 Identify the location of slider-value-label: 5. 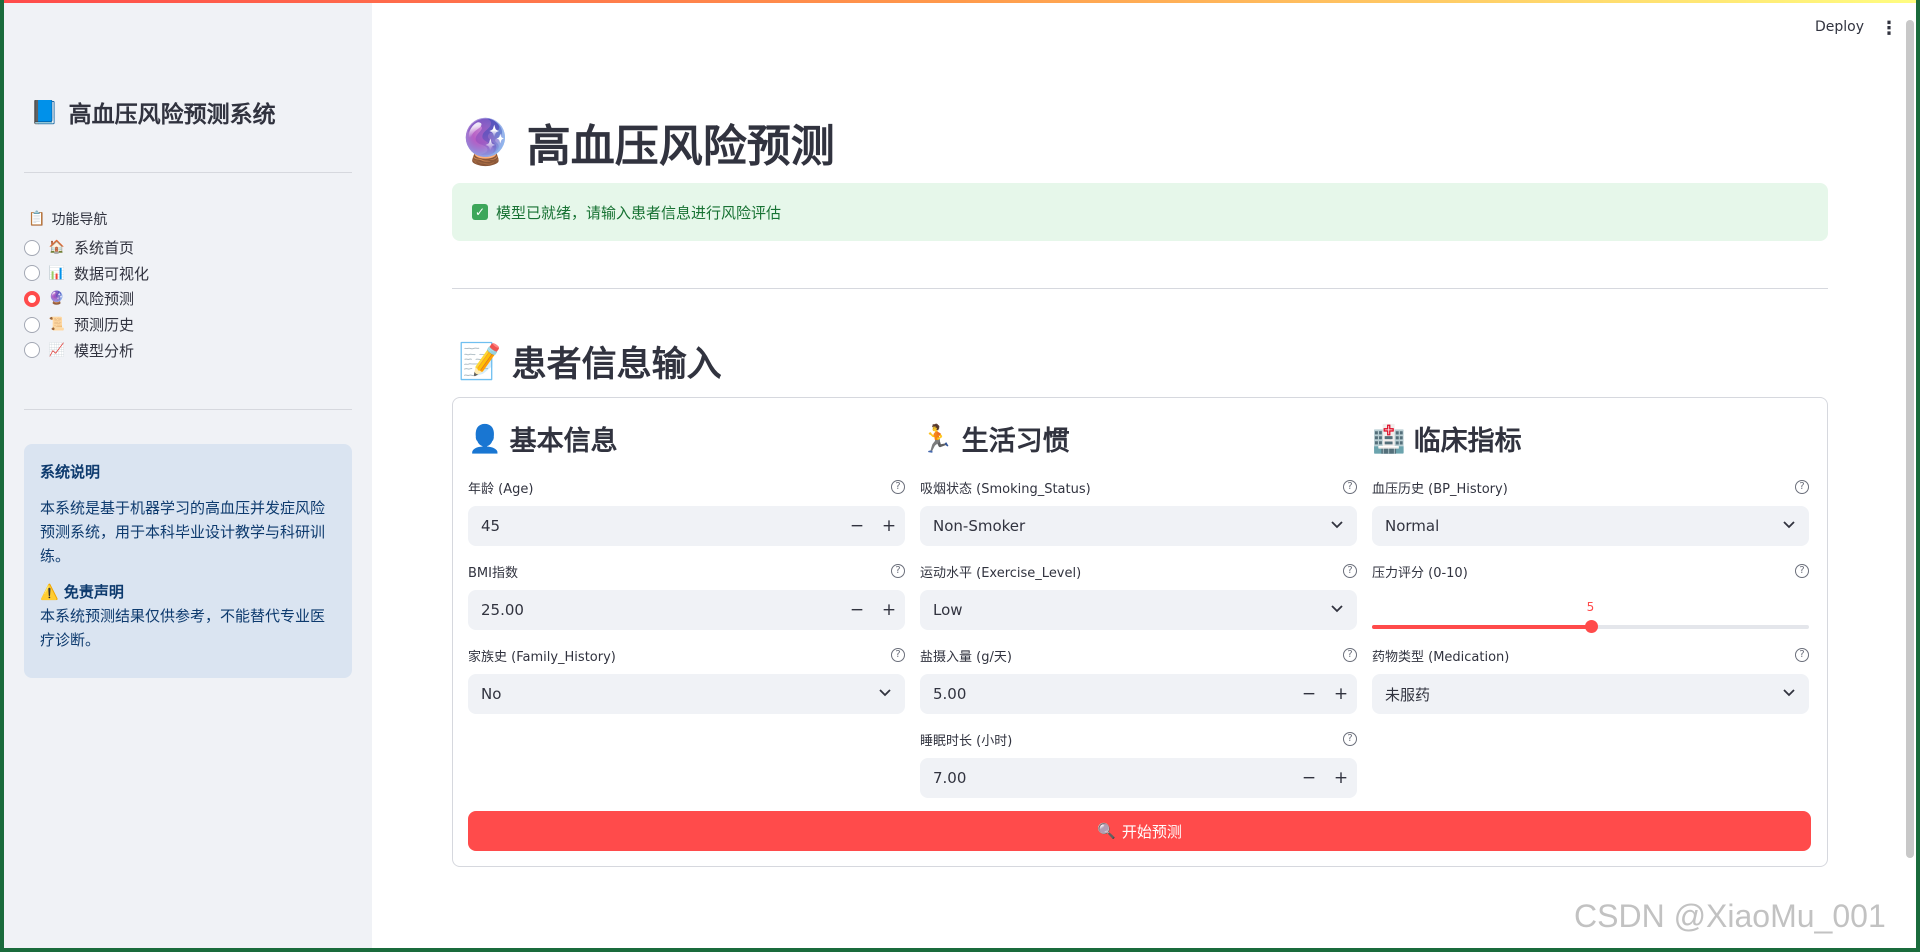
(1590, 607).